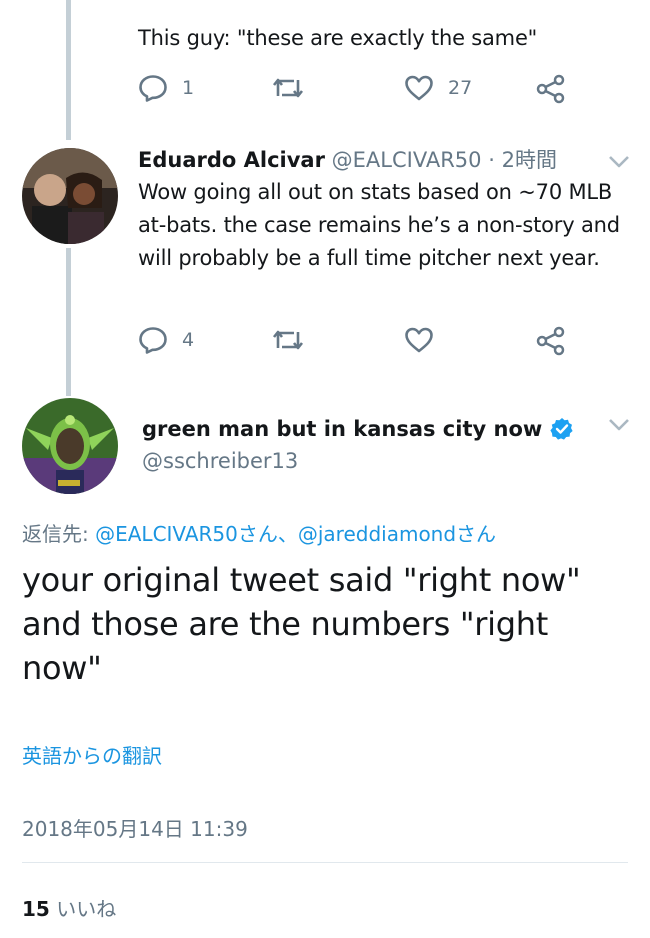 This screenshot has height=938, width=650. I want to click on divider, so click(325, 862).